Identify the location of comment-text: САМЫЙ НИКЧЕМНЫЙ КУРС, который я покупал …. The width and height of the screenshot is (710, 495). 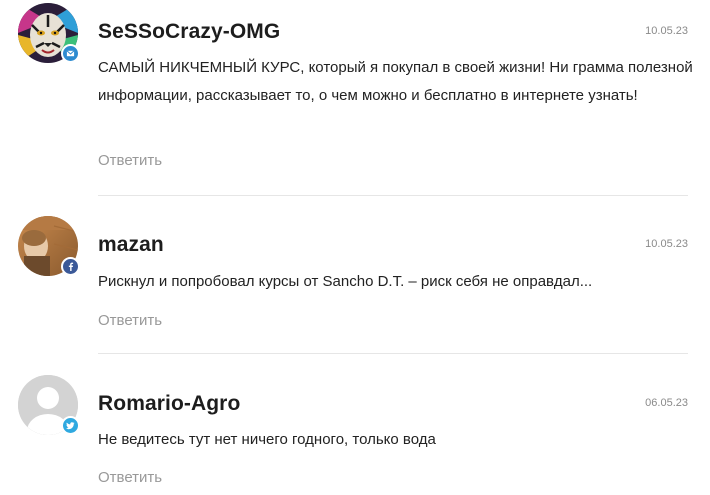
(395, 81).